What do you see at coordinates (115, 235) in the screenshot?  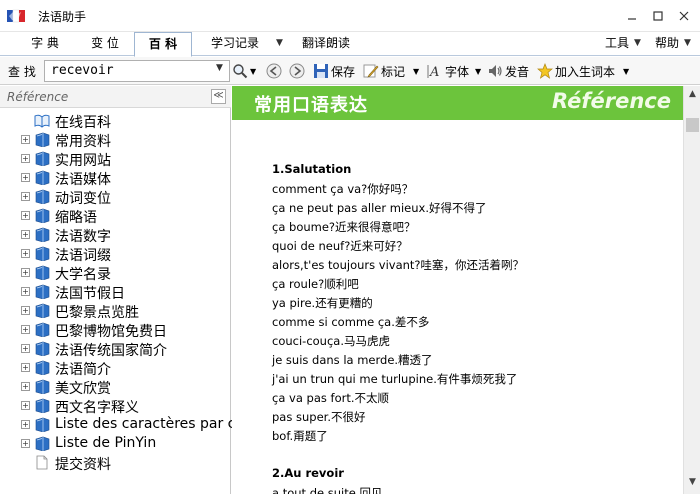 I see `tree-item: + 法语数字` at bounding box center [115, 235].